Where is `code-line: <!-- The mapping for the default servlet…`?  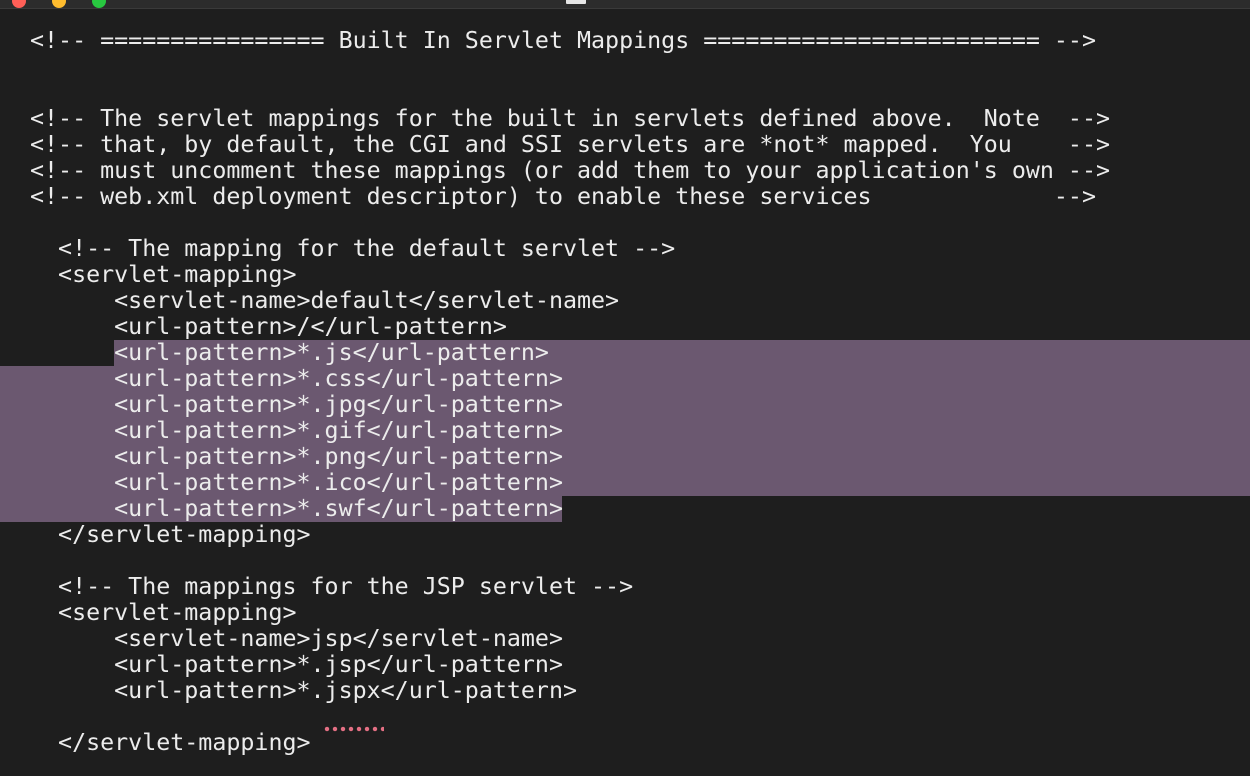
code-line: <!-- The mapping for the default servlet… is located at coordinates (353, 248).